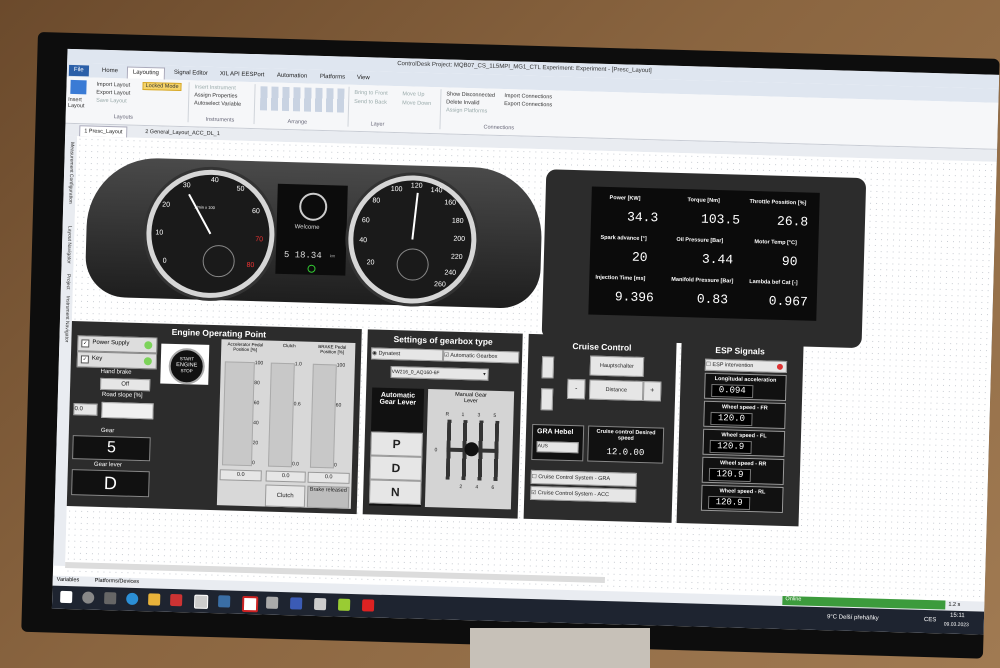  Describe the element at coordinates (462, 102) in the screenshot. I see `delete-invalid-button: Delete Invalid` at that location.